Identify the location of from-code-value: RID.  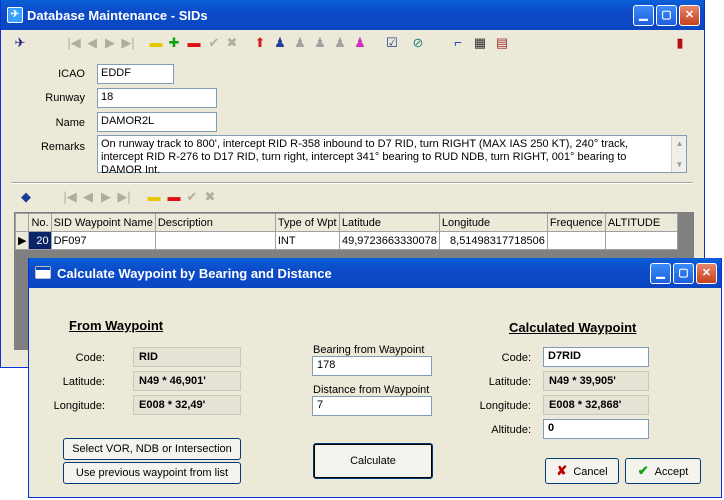
(187, 357).